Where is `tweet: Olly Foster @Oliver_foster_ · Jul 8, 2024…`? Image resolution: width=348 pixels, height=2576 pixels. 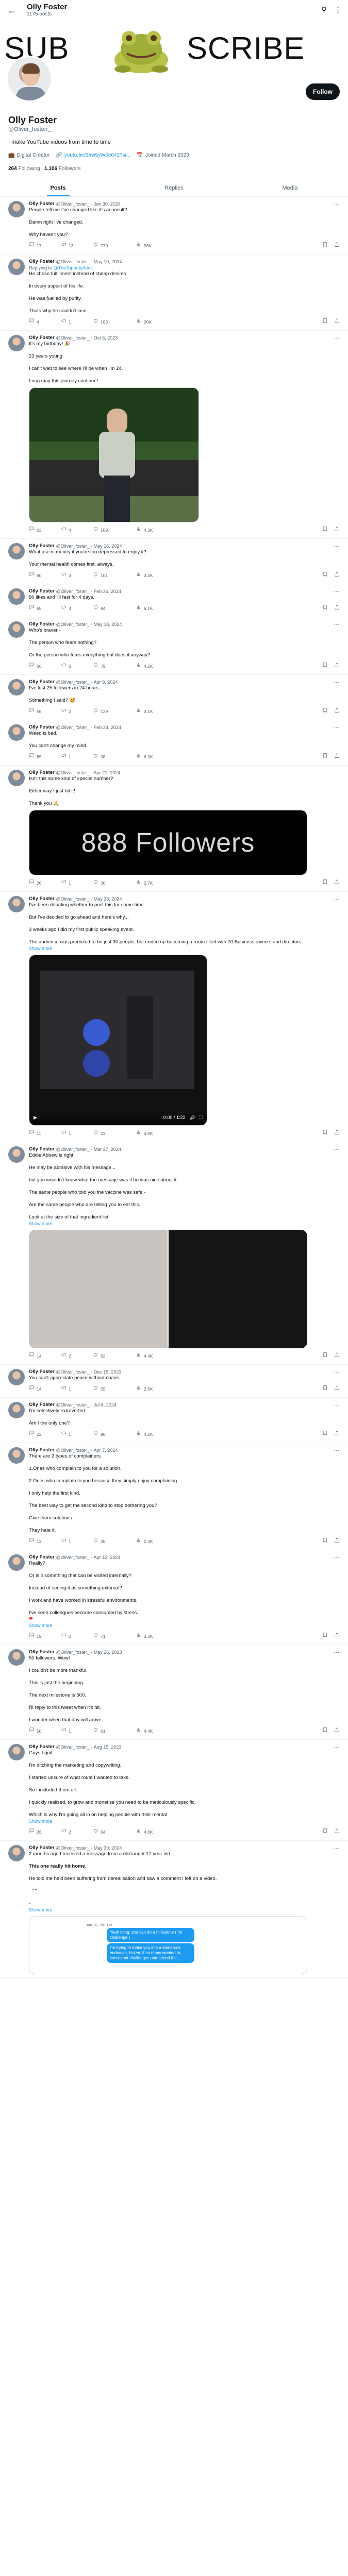
tweet: Olly Foster @Oliver_foster_ · Jul 8, 2024… is located at coordinates (174, 1420).